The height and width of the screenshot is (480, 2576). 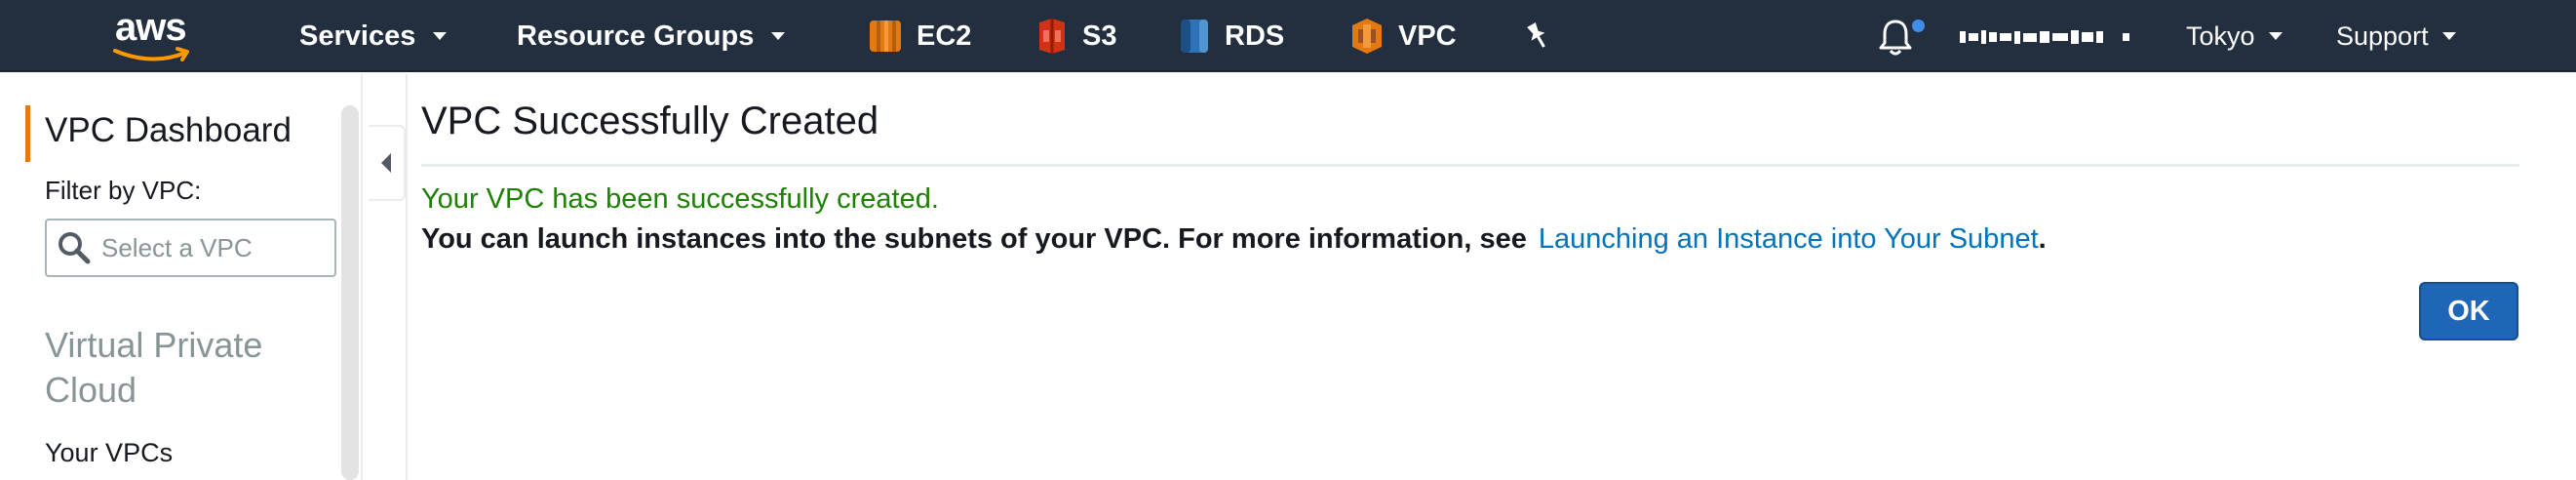 I want to click on s3-icon, so click(x=1052, y=36).